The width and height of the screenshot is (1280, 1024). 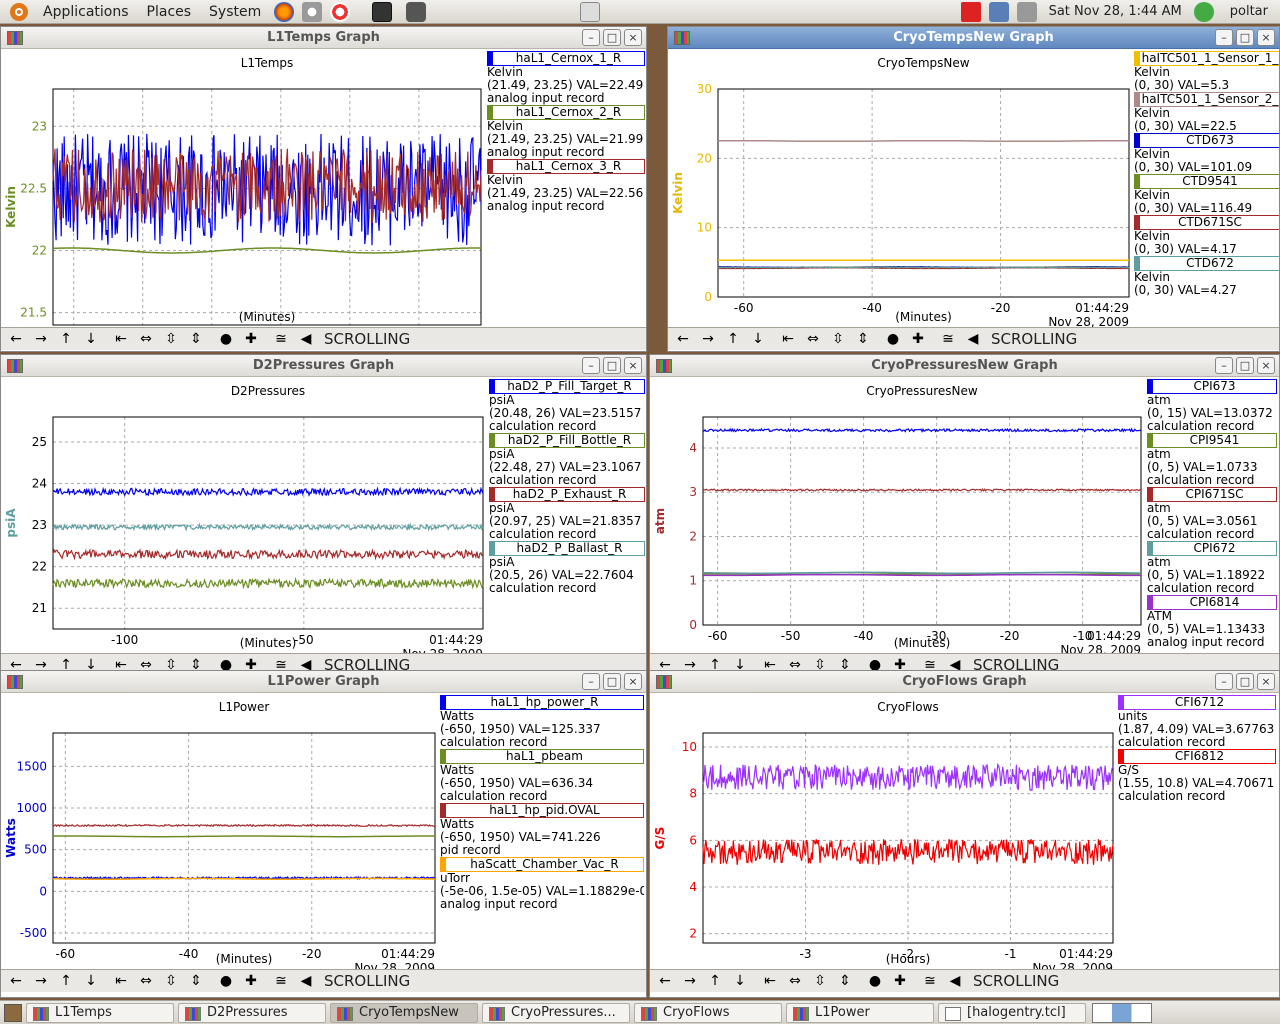 What do you see at coordinates (235, 12) in the screenshot?
I see `menu-system: System` at bounding box center [235, 12].